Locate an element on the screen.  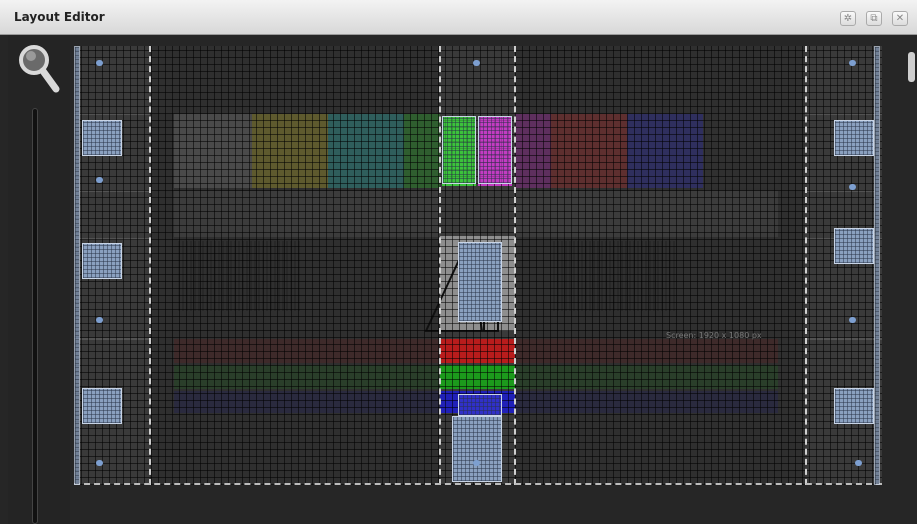
panel-strip-right is located at coordinates (877, 265).